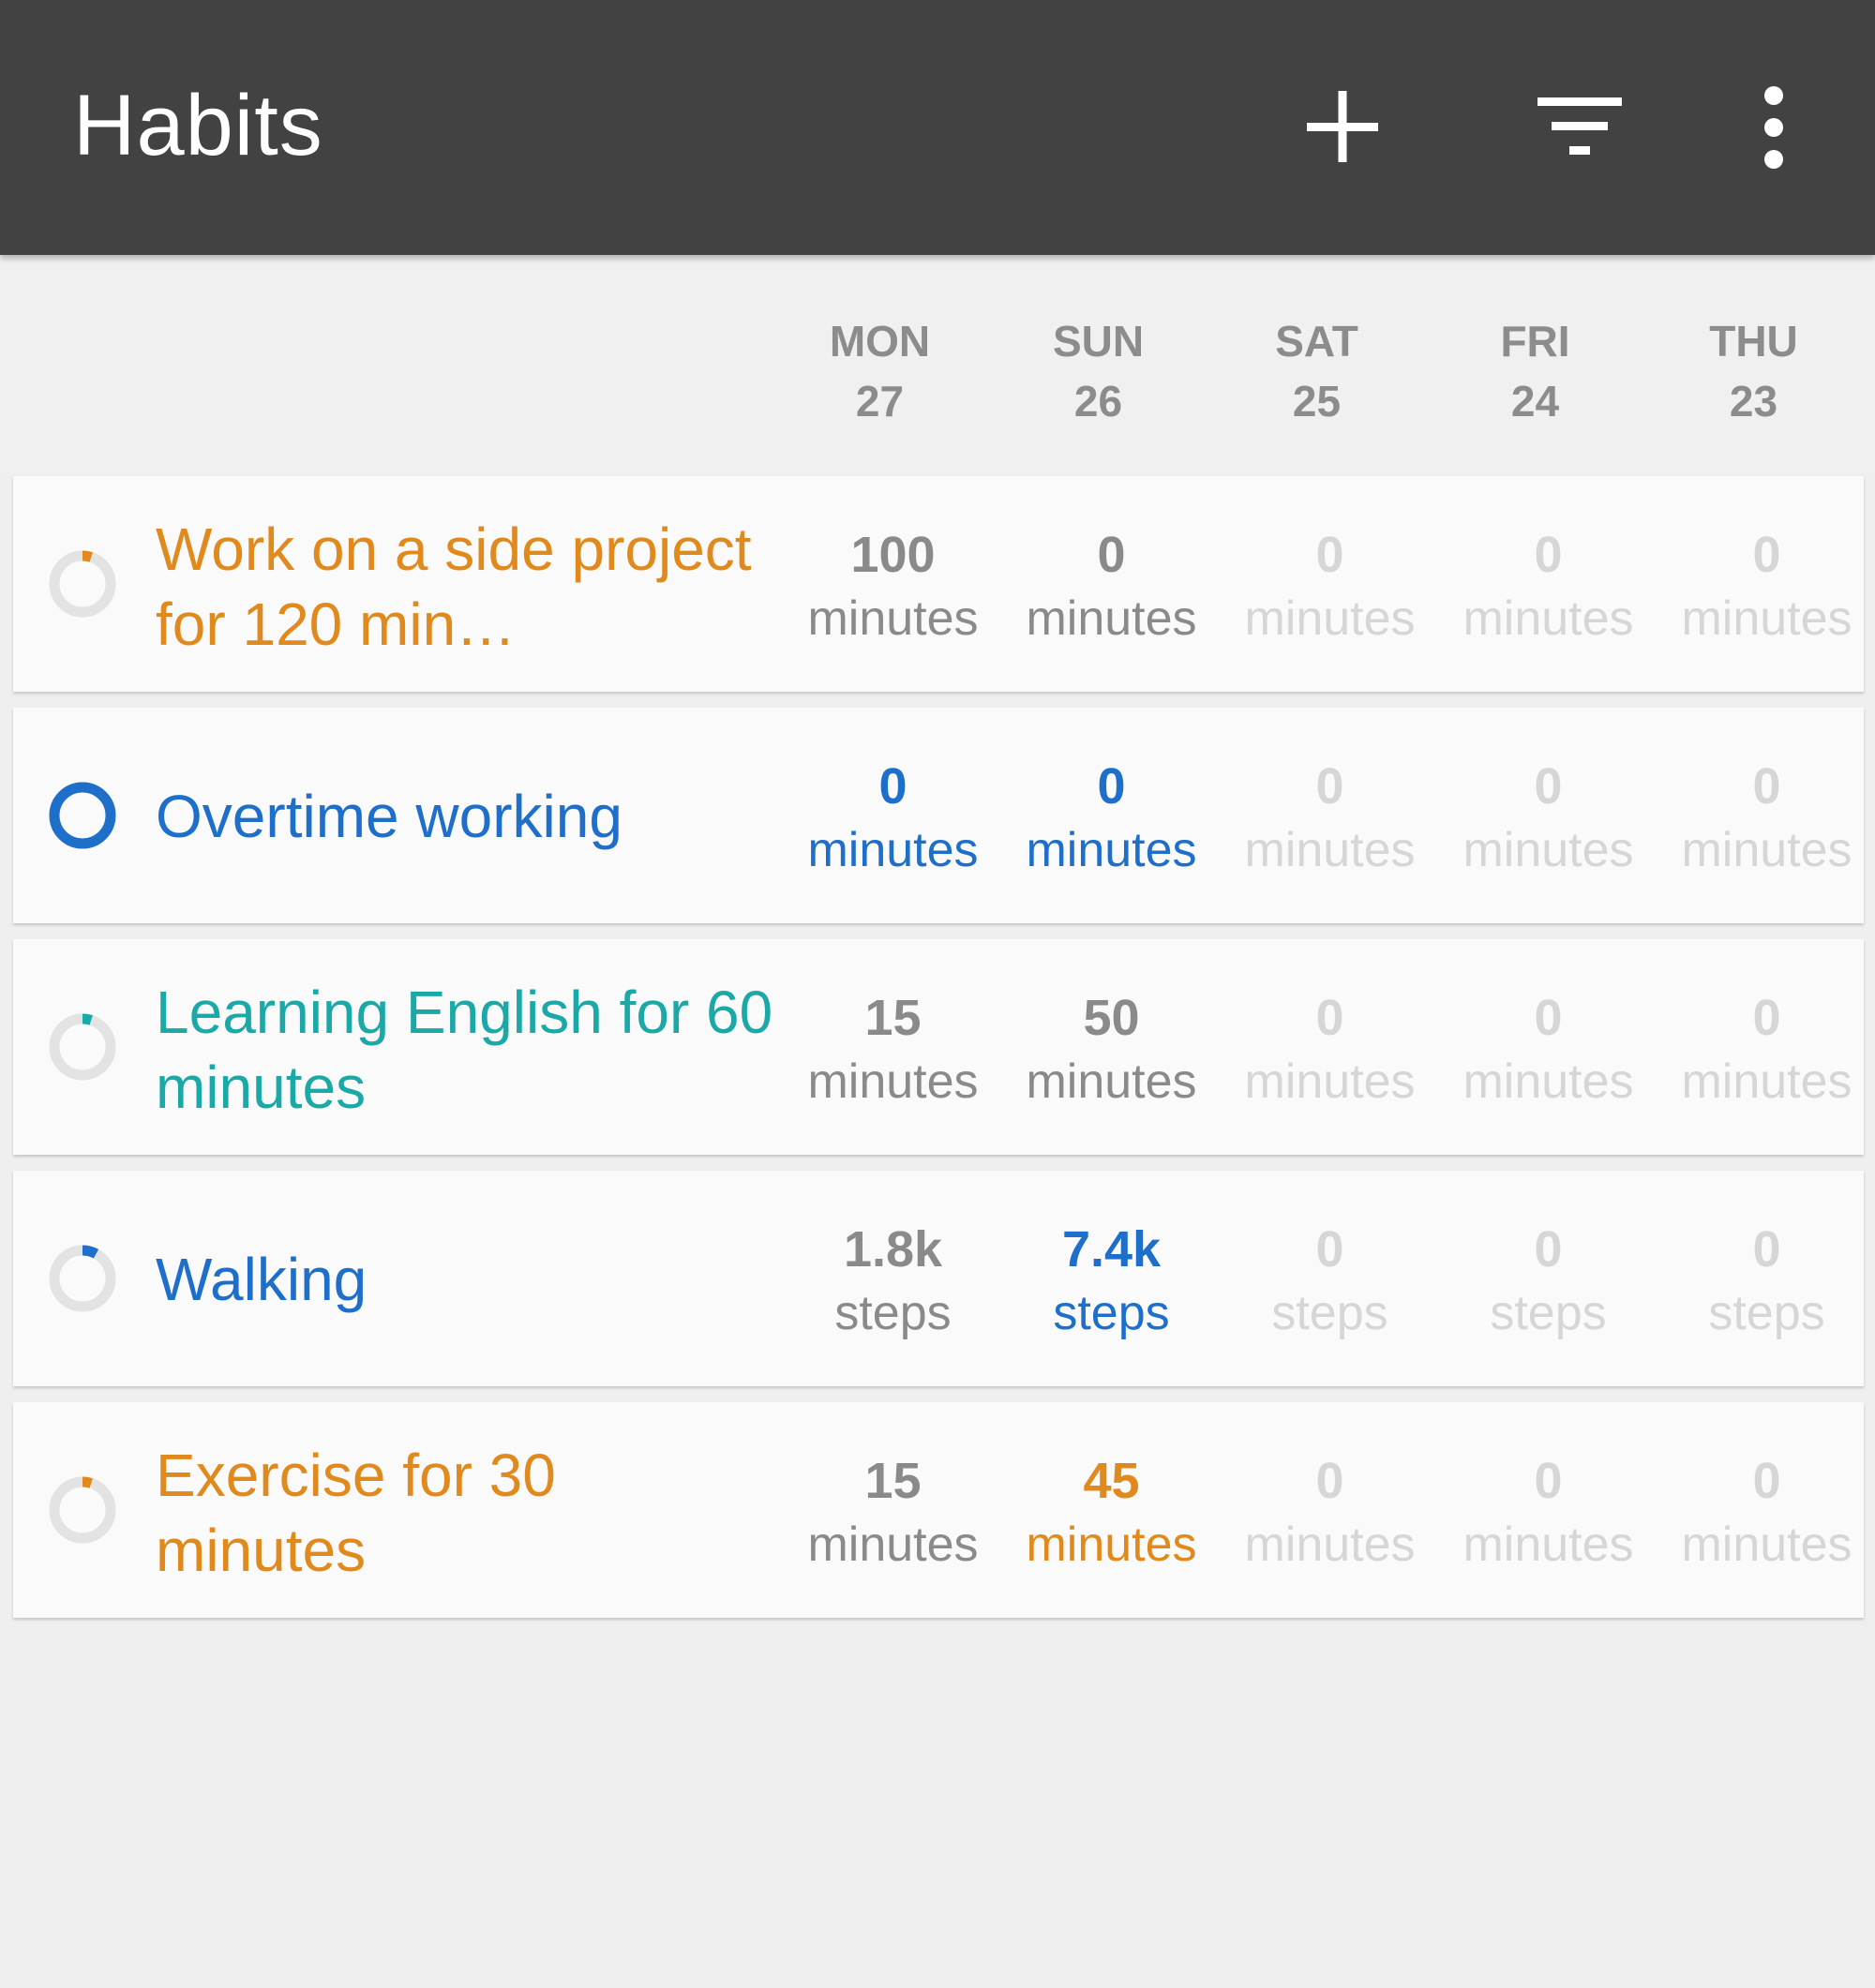 This screenshot has width=1875, height=1988. I want to click on filter-button, so click(1578, 126).